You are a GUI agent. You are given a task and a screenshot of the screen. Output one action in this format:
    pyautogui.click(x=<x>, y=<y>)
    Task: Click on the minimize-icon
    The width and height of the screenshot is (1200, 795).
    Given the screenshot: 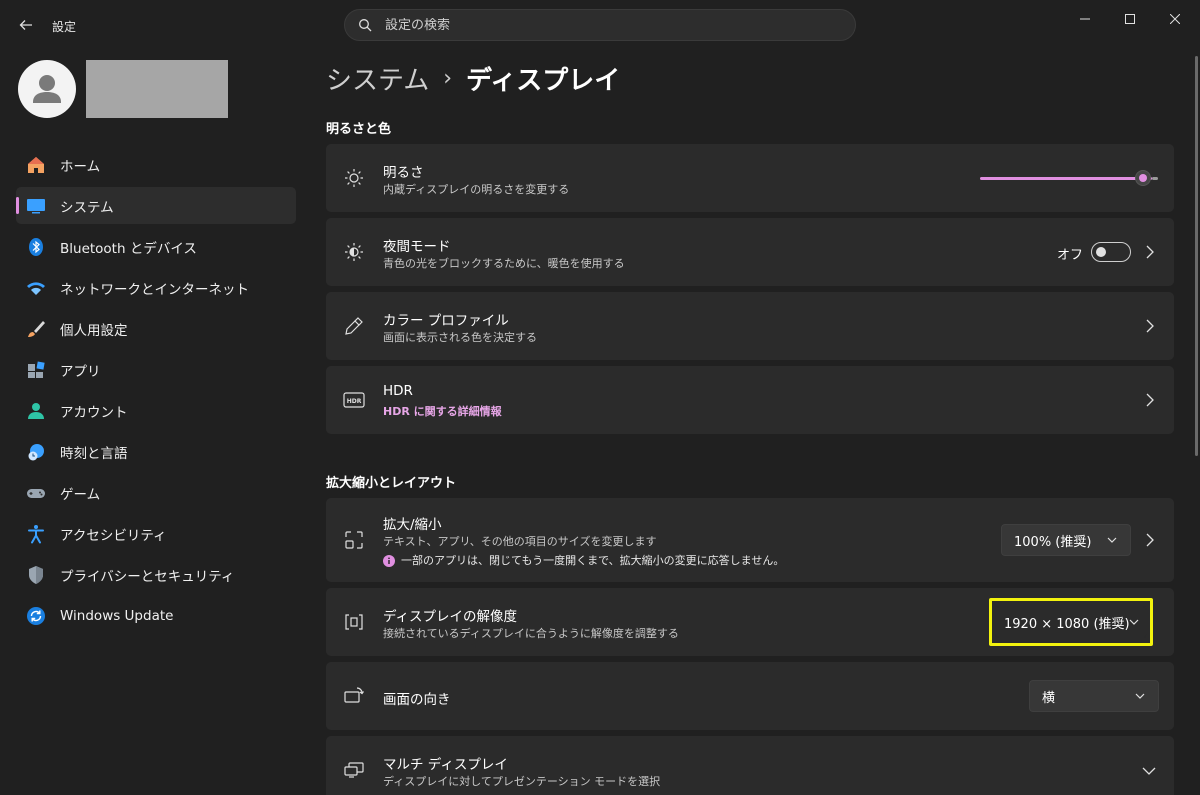 What is the action you would take?
    pyautogui.click(x=1085, y=19)
    